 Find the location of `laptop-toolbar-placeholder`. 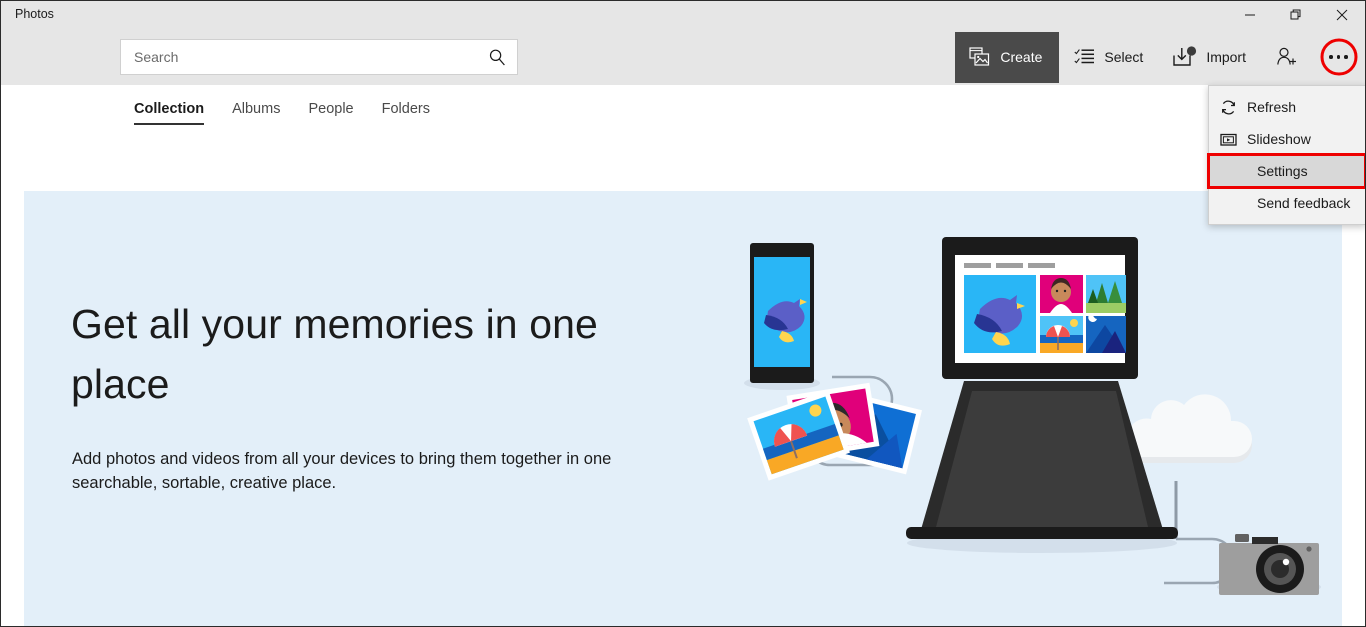

laptop-toolbar-placeholder is located at coordinates (1009, 265).